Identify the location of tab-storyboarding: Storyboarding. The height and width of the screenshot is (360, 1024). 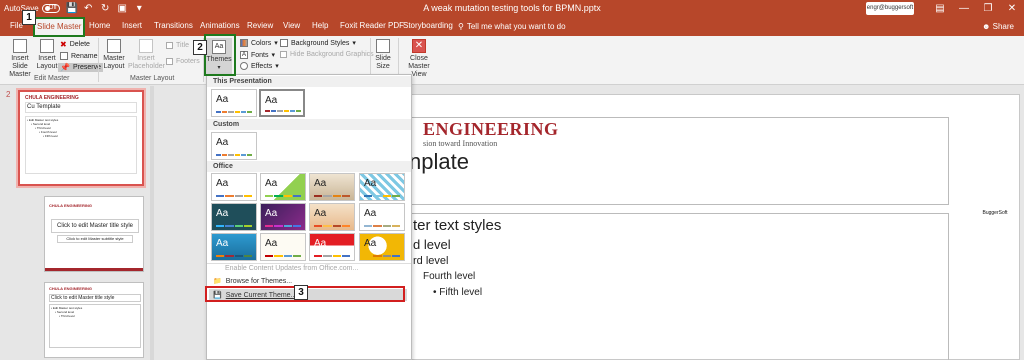
(428, 25).